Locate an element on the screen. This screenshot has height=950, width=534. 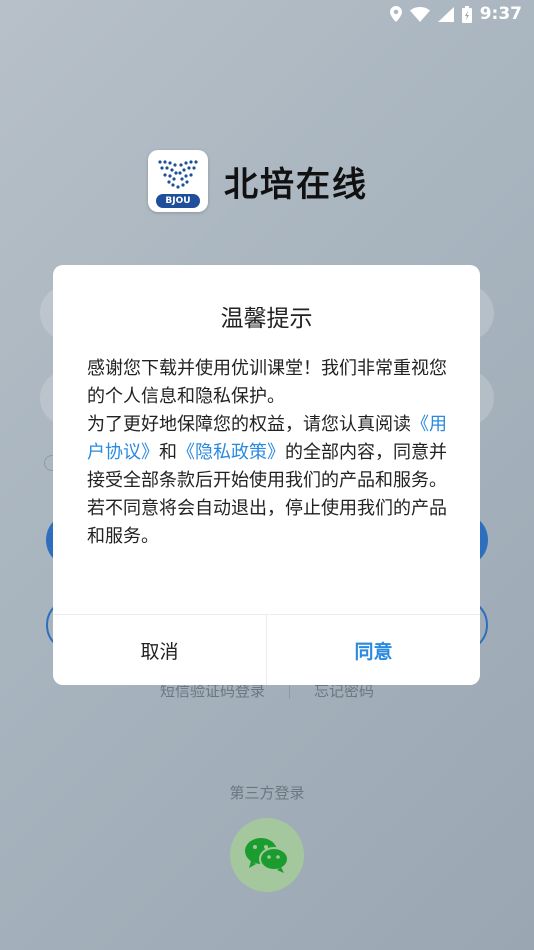
third-party-login-label: 第三方登录 is located at coordinates (267, 793).